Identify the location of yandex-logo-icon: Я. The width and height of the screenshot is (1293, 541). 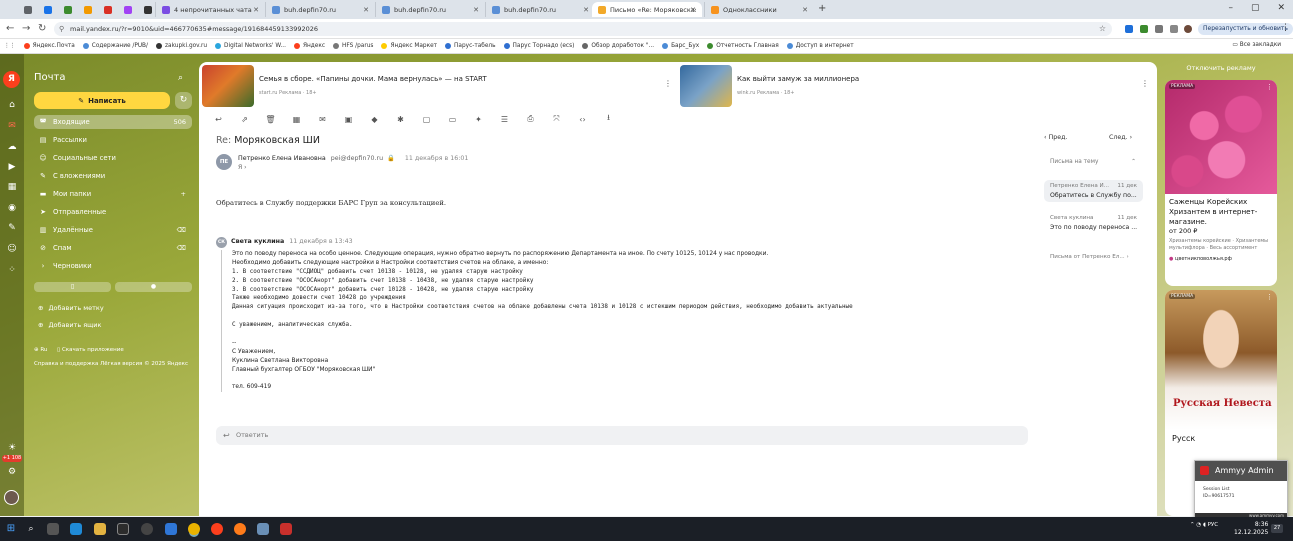
(11, 79).